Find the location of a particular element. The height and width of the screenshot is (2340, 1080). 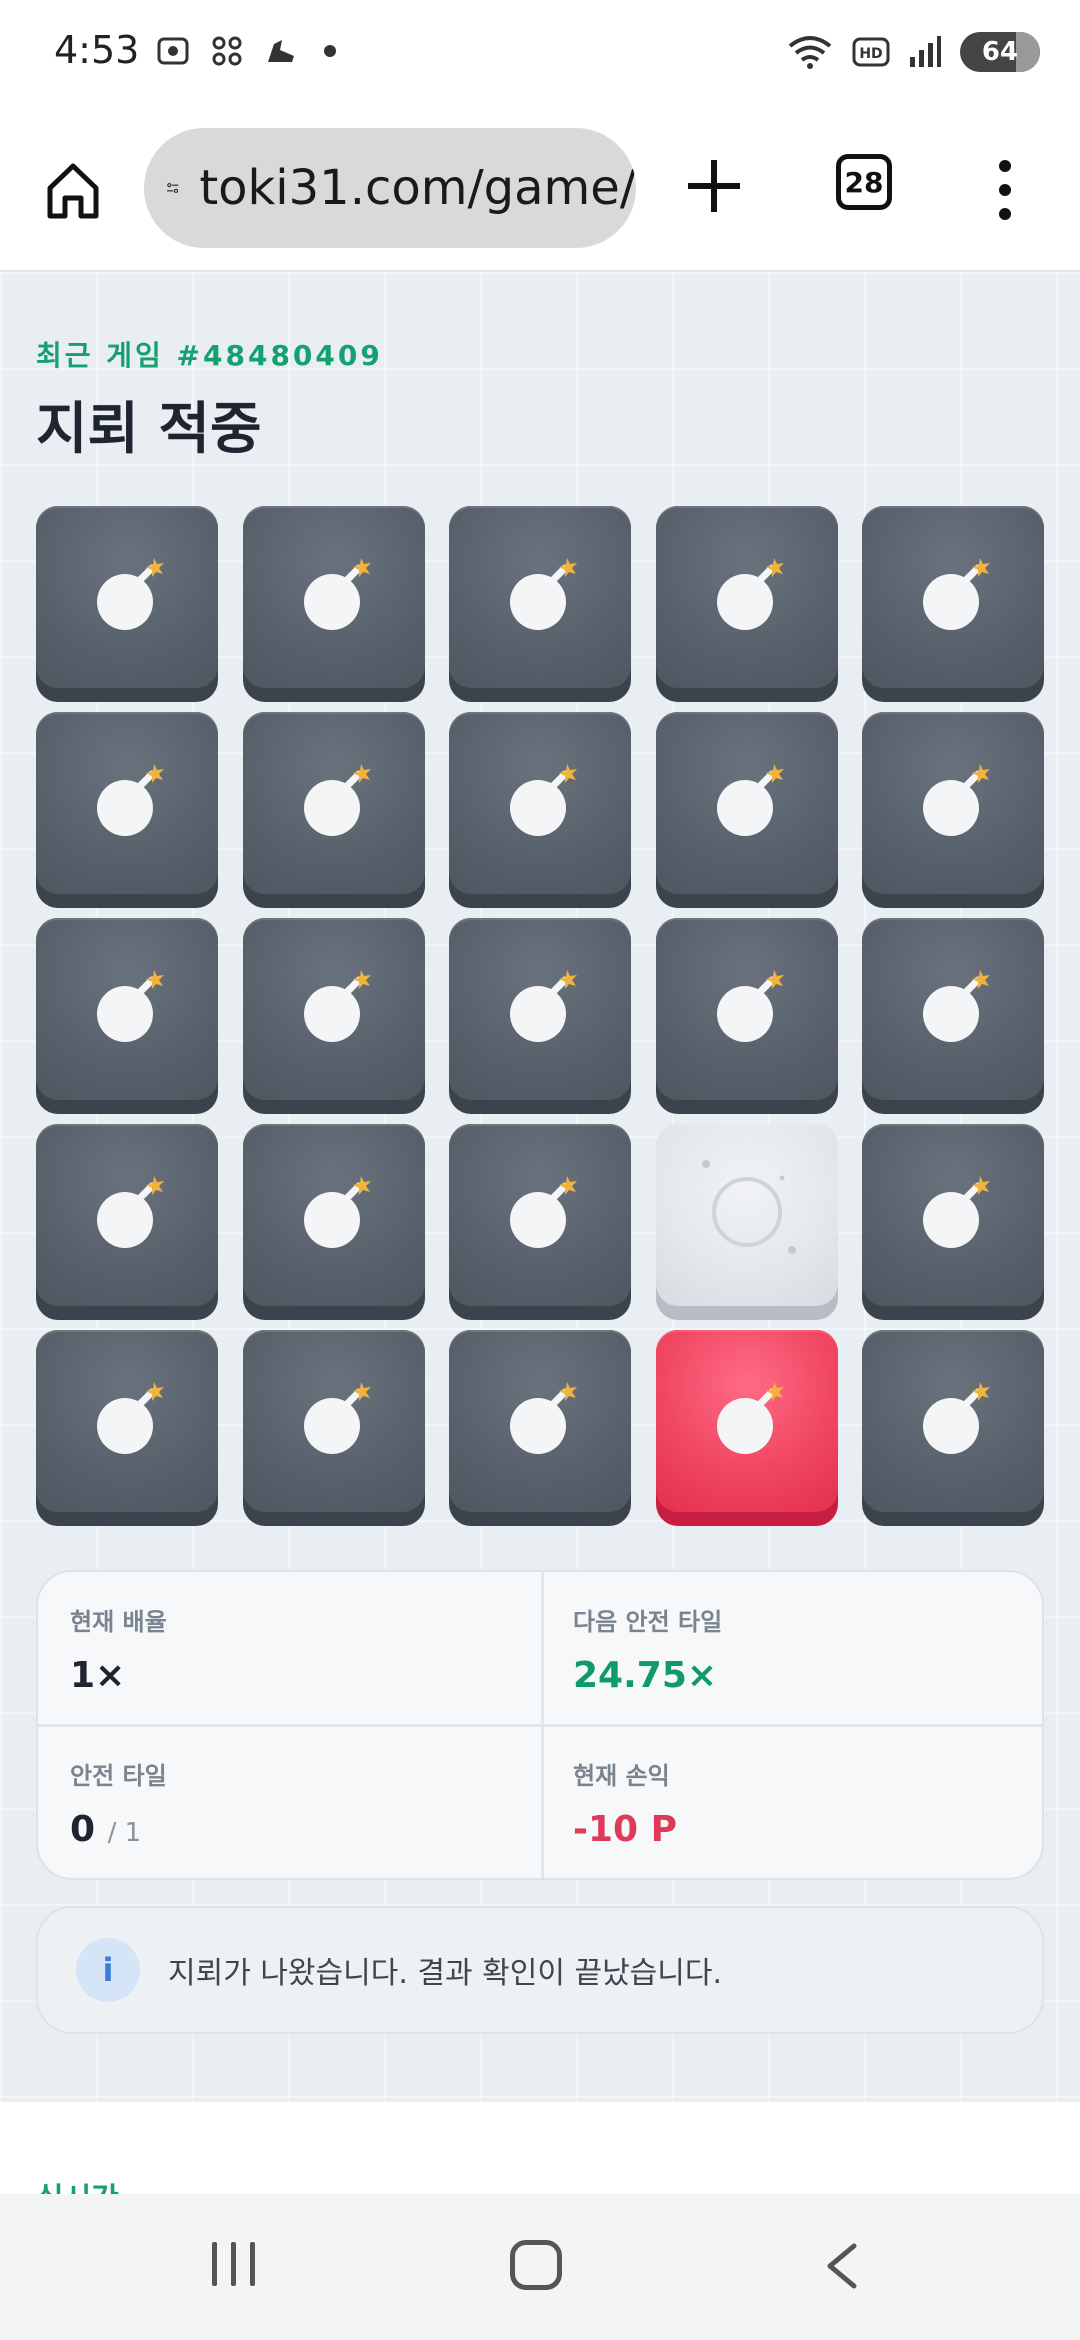

empty-gem-icon is located at coordinates (748, 1207).